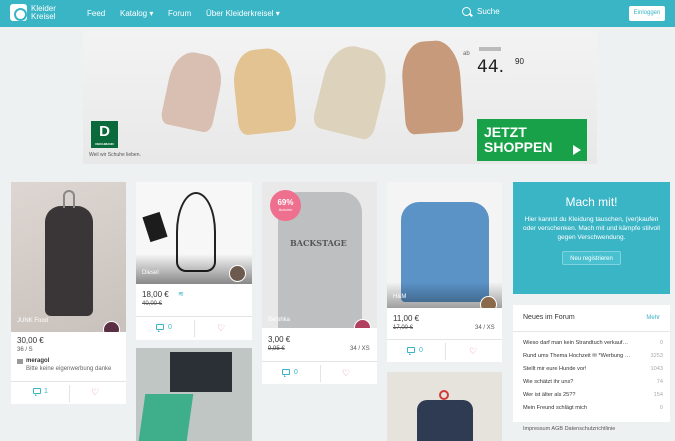 This screenshot has width=675, height=441. Describe the element at coordinates (37, 361) in the screenshot. I see `comment-user: meragol` at that location.